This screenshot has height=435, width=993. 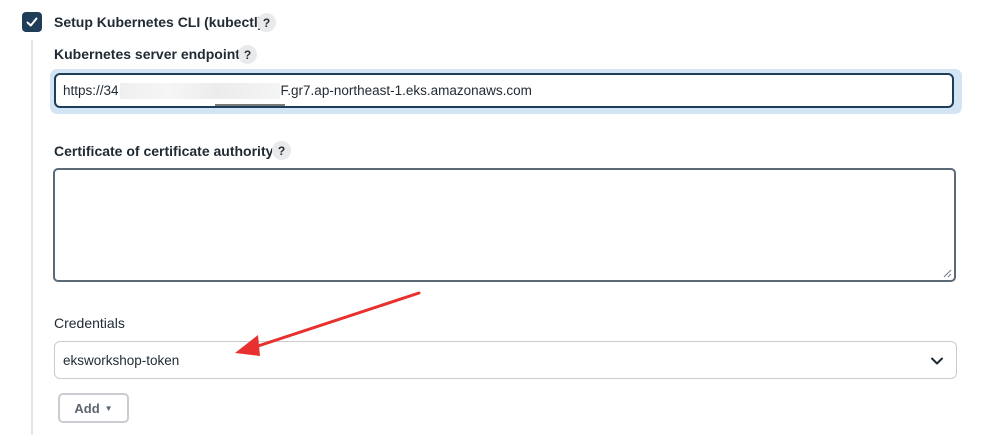 What do you see at coordinates (32, 237) in the screenshot?
I see `section-nesting-line` at bounding box center [32, 237].